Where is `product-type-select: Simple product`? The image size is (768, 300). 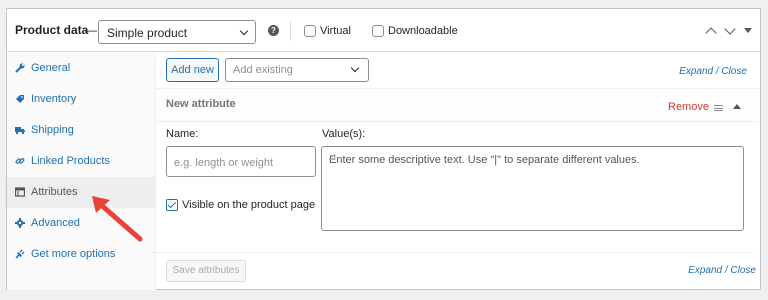
product-type-select: Simple product is located at coordinates (177, 32).